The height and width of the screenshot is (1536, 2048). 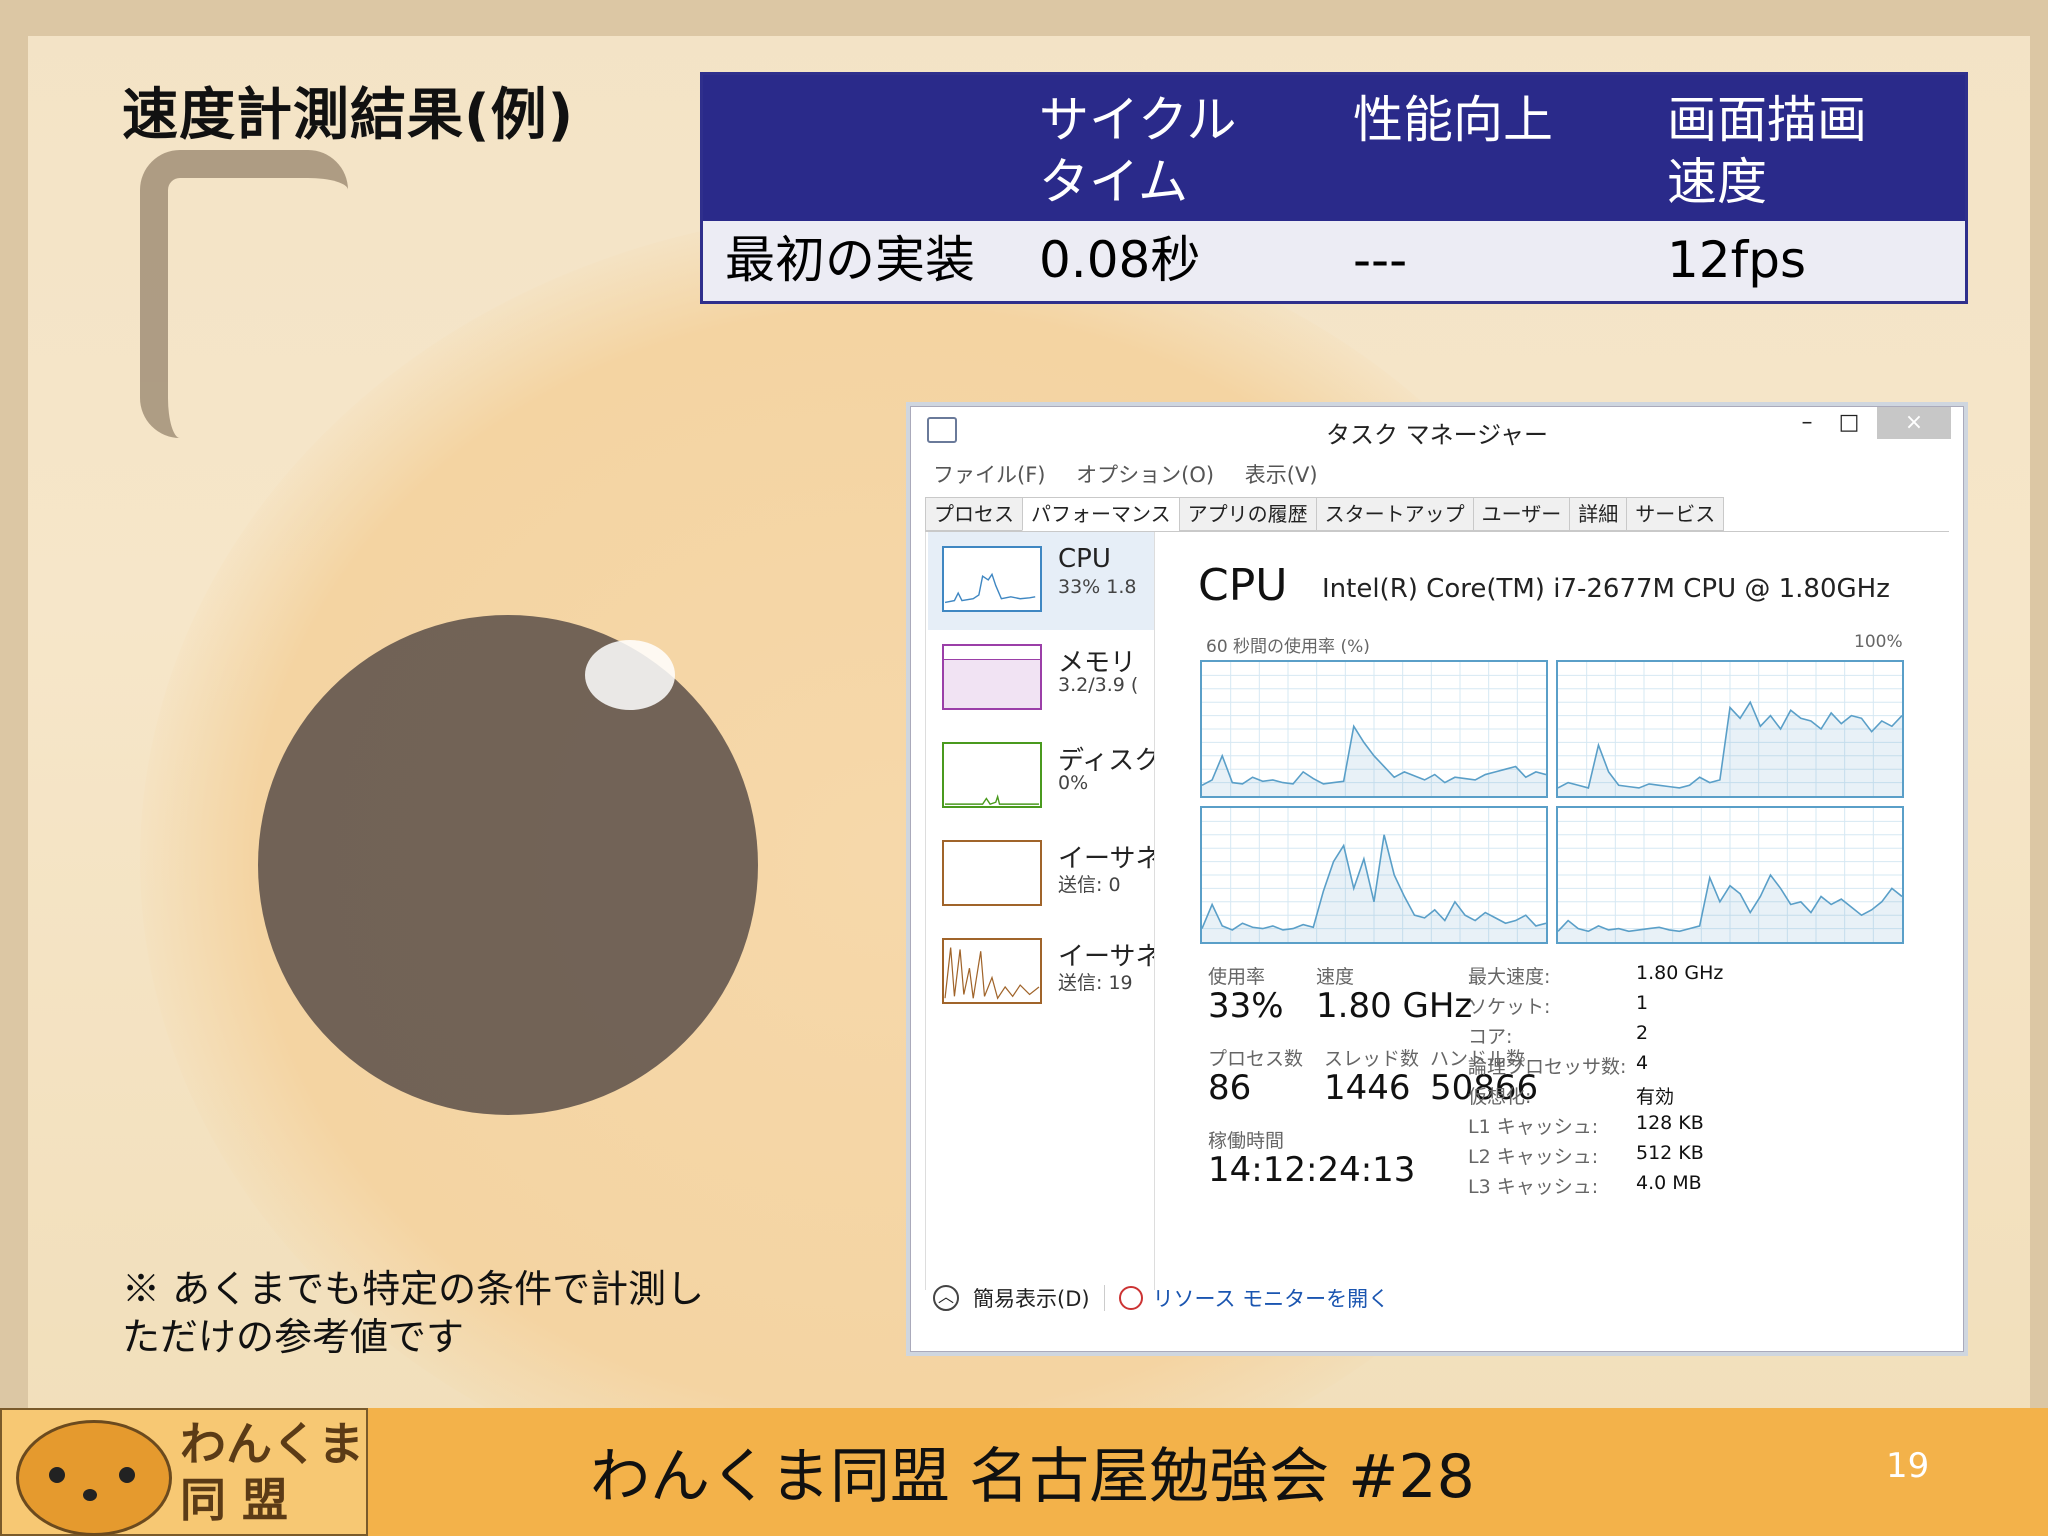 I want to click on resource-monitor-link: リソース モニターを開く, so click(x=1271, y=1298).